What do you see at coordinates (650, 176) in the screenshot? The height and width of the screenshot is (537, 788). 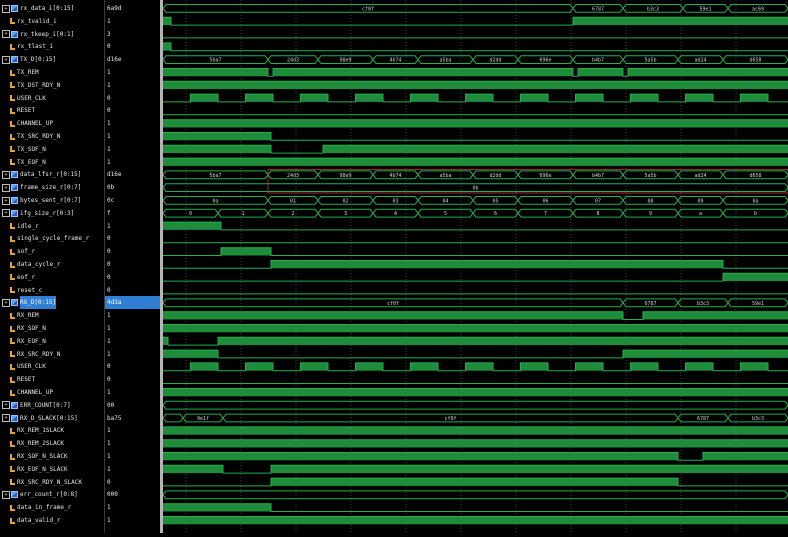 I see `bus-value-label: 5a5b` at bounding box center [650, 176].